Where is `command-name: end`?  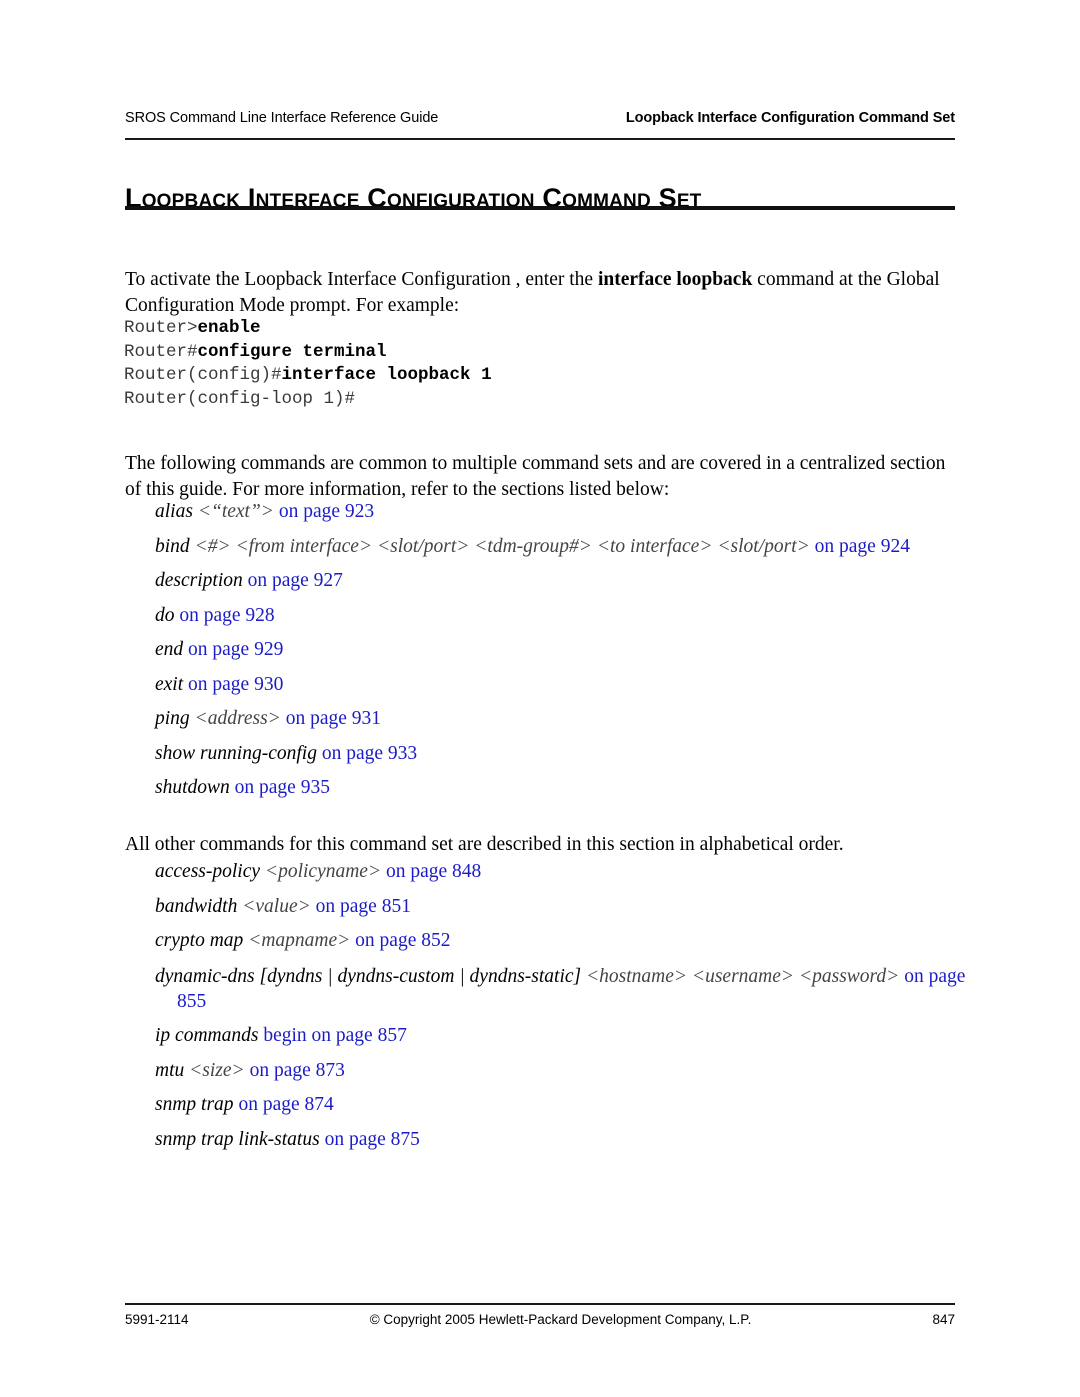
command-name: end is located at coordinates (169, 649).